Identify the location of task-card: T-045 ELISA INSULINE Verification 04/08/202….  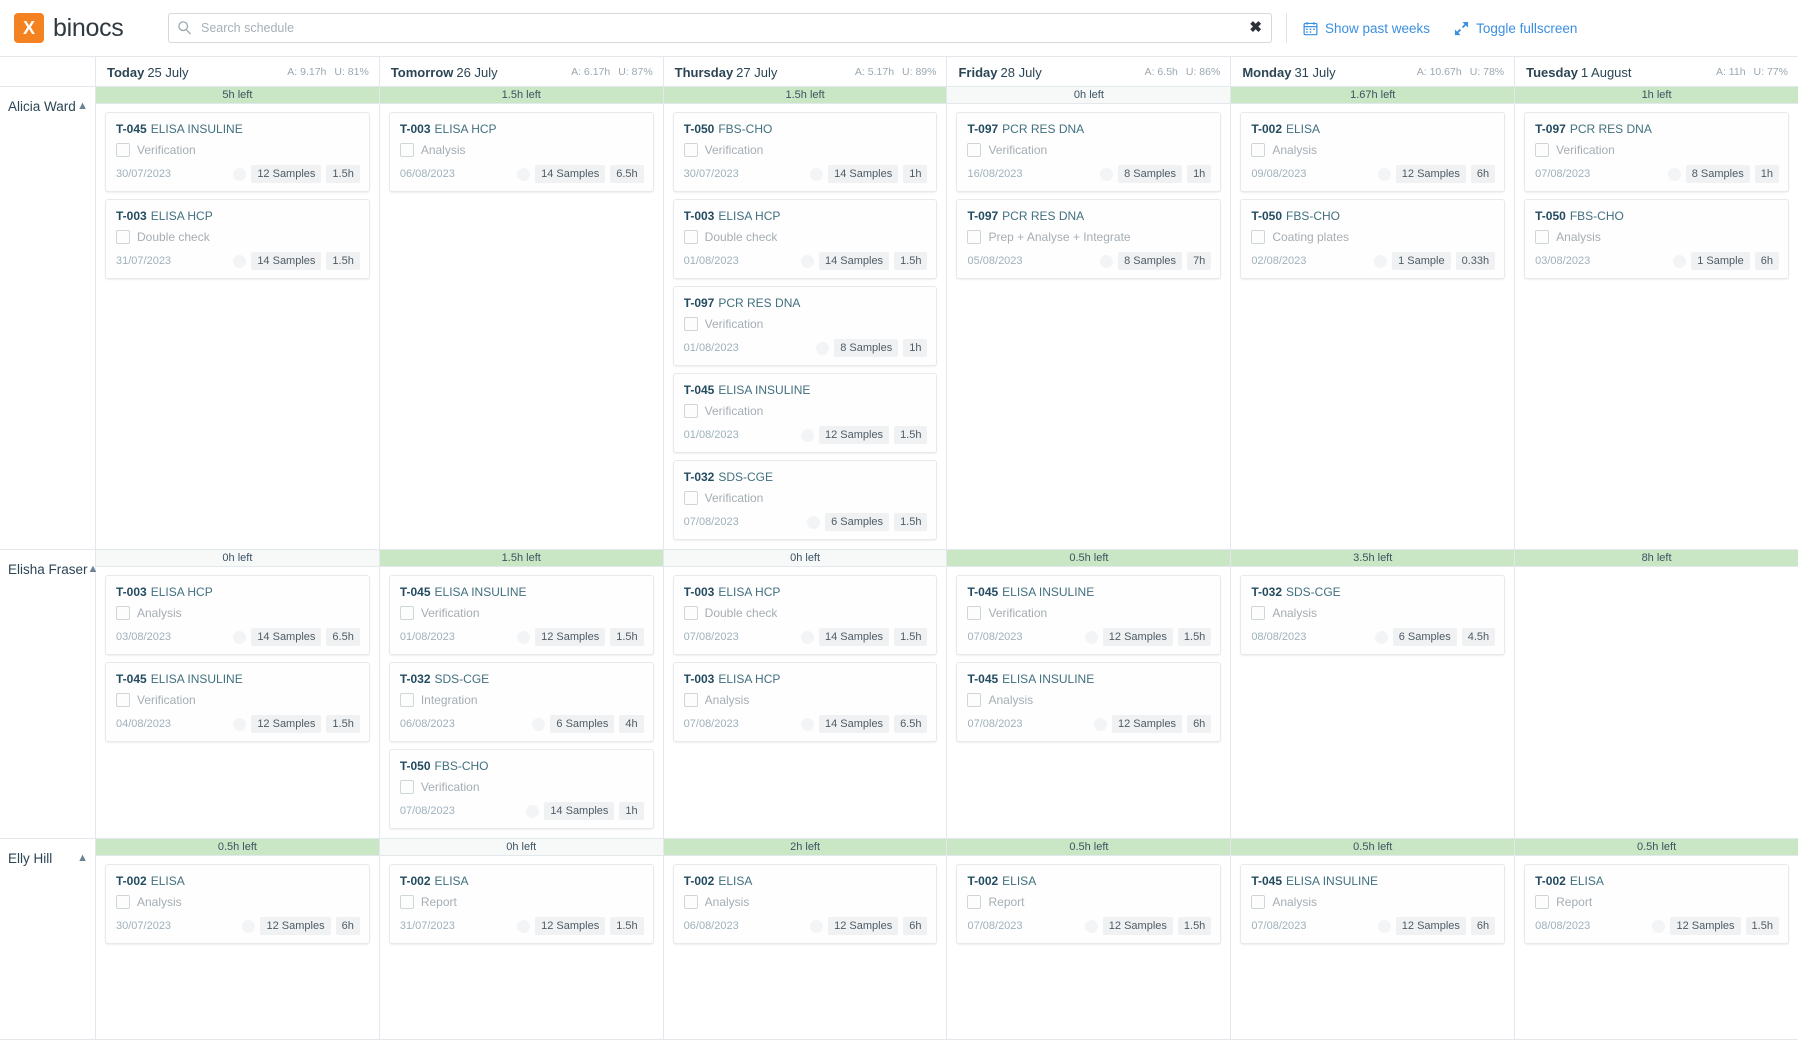
(237, 702).